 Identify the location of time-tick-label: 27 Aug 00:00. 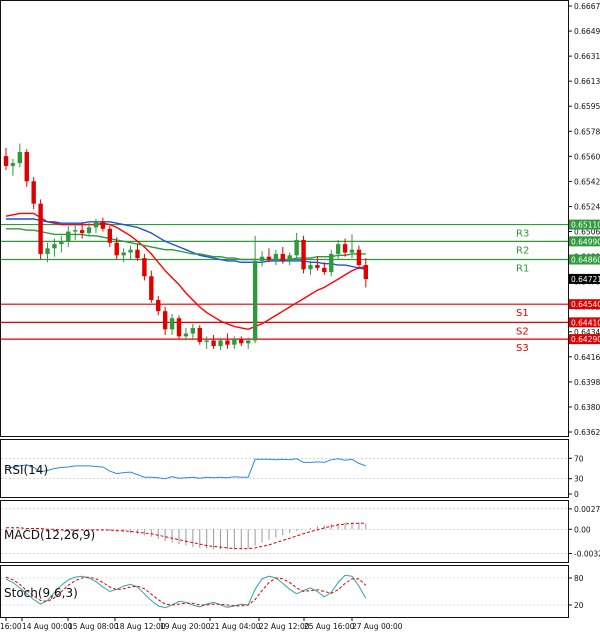
(377, 626).